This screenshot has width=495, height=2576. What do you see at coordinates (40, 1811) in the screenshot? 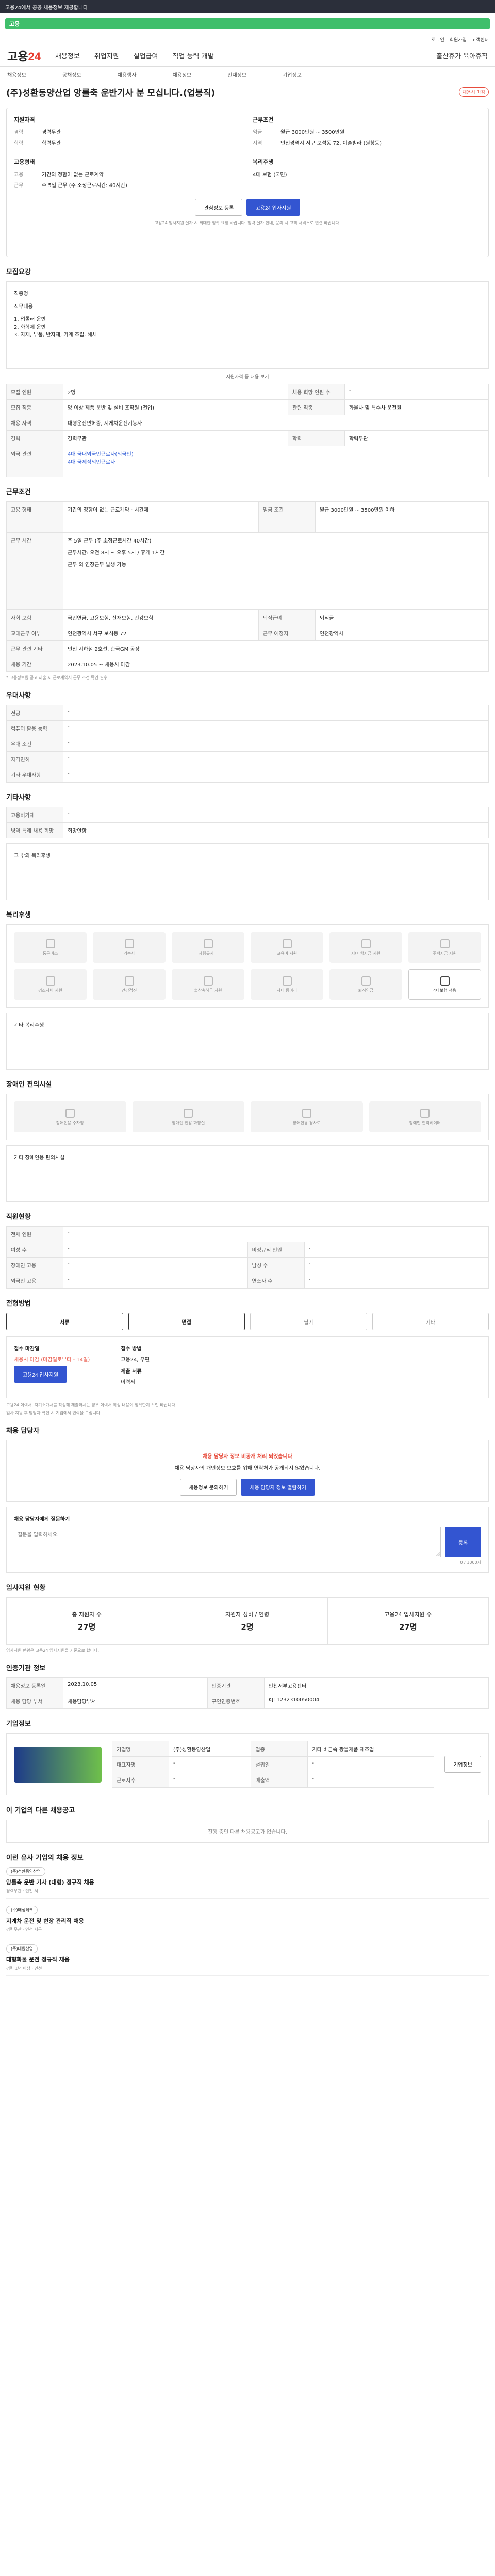
I see `section-title: 이 기업의 다른 채용공고` at bounding box center [40, 1811].